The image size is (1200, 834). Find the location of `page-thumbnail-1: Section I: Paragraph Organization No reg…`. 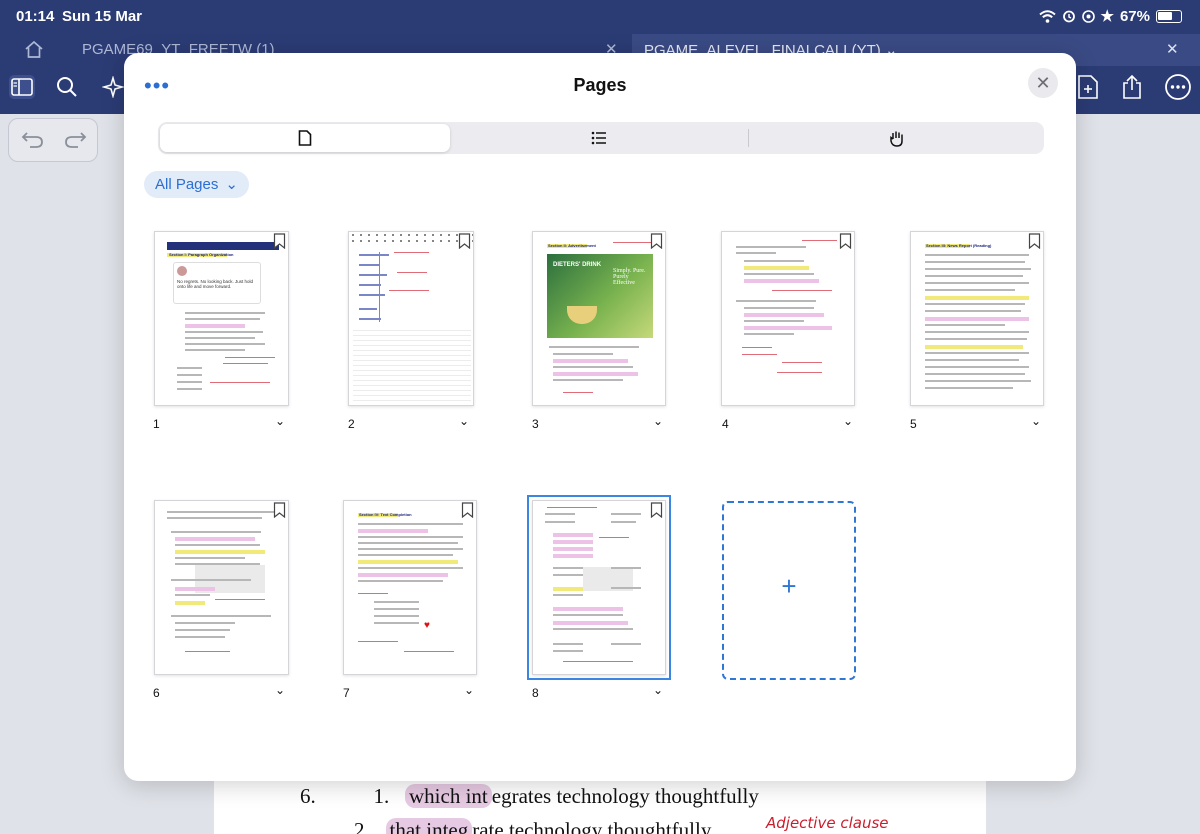

page-thumbnail-1: Section I: Paragraph Organization No reg… is located at coordinates (221, 318).